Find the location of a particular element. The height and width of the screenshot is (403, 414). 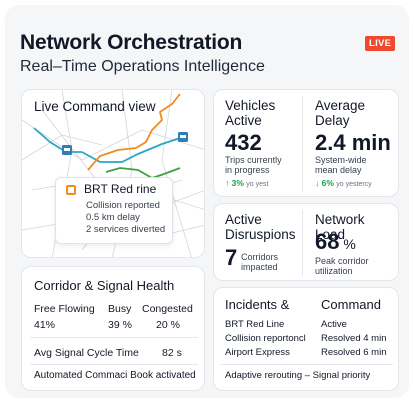

tooltip-title: BRT Red rine is located at coordinates (120, 189).